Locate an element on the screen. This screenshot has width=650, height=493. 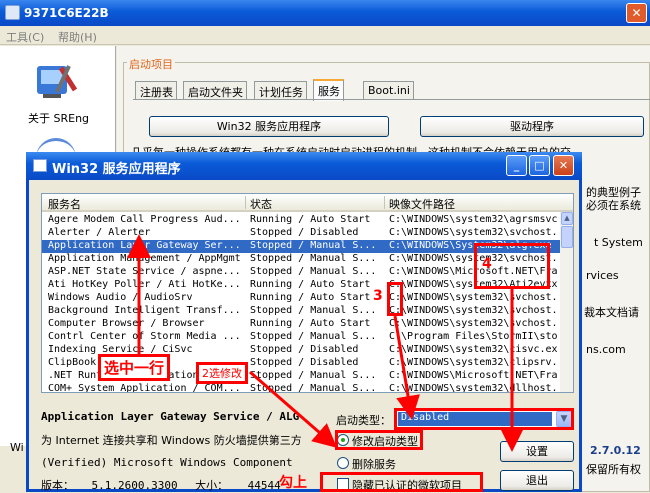
cell-image-path: C:\WINDOWS\system32\clipsrv. is located at coordinates (473, 362).